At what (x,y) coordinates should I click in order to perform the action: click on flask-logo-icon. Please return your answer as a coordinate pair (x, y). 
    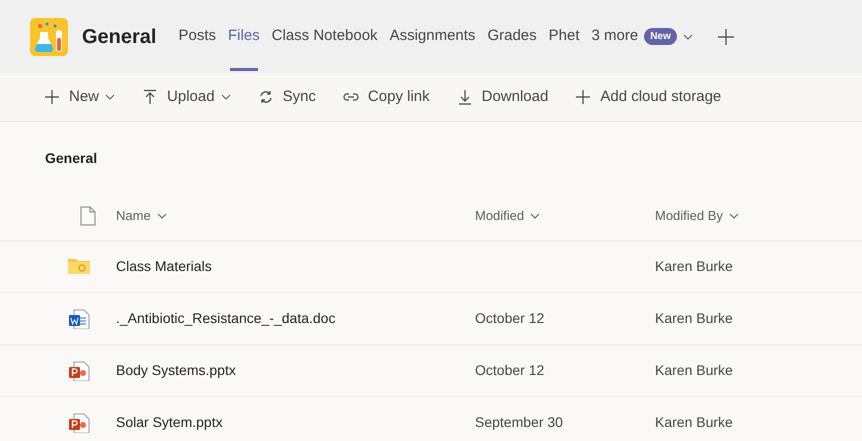
    Looking at the image, I should click on (49, 37).